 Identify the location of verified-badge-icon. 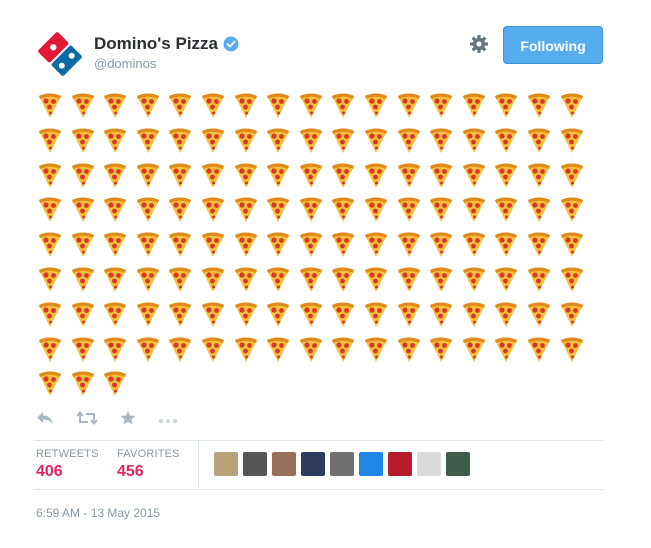
(231, 44).